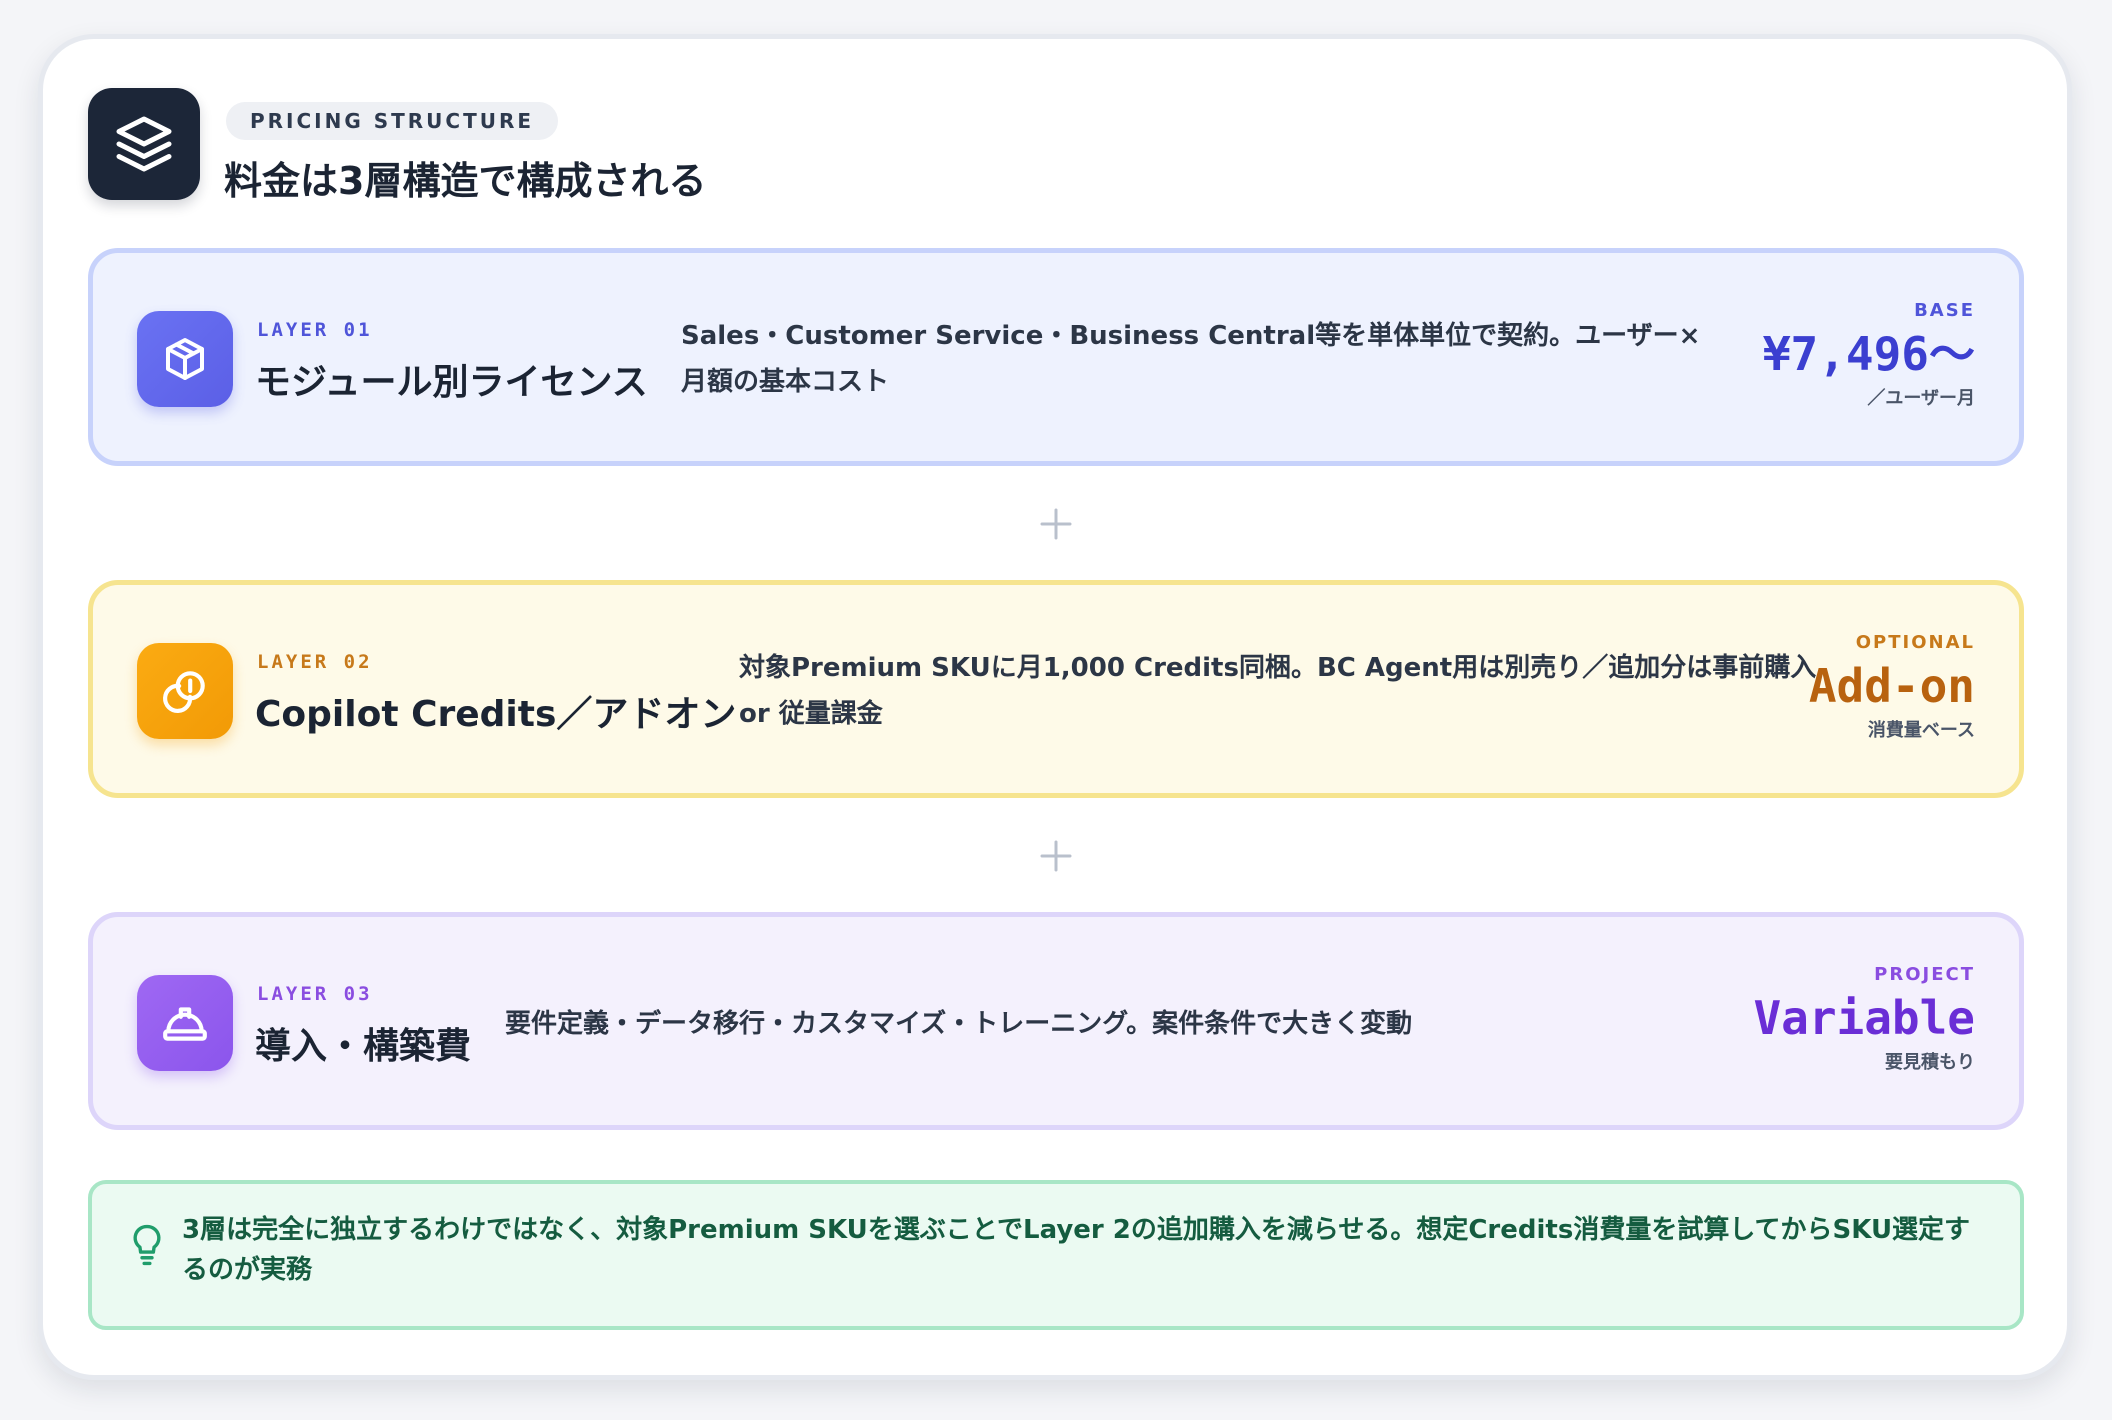 The image size is (2112, 1420). I want to click on section-eyebrow: PRICING STRUCTURE, so click(392, 121).